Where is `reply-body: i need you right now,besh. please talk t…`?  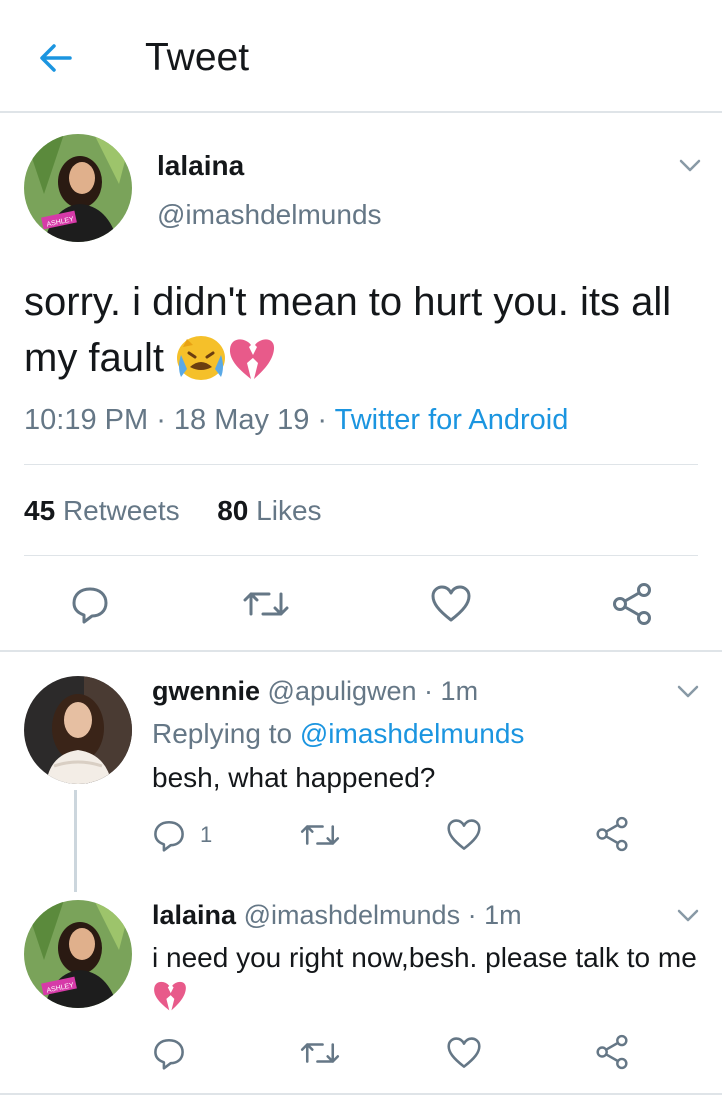
reply-body: i need you right now,besh. please talk t… is located at coordinates (424, 957).